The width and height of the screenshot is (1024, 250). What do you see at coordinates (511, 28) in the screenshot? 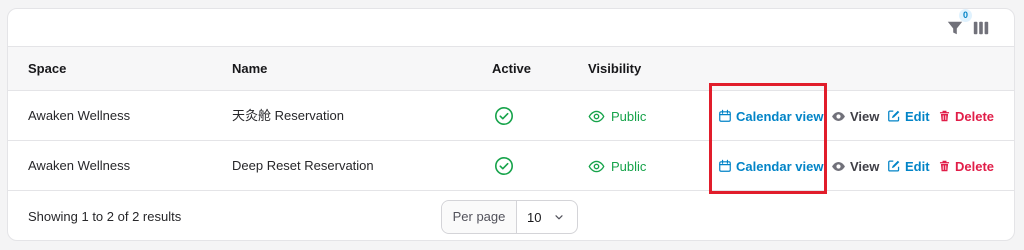
I see `table-toolbar: 0` at bounding box center [511, 28].